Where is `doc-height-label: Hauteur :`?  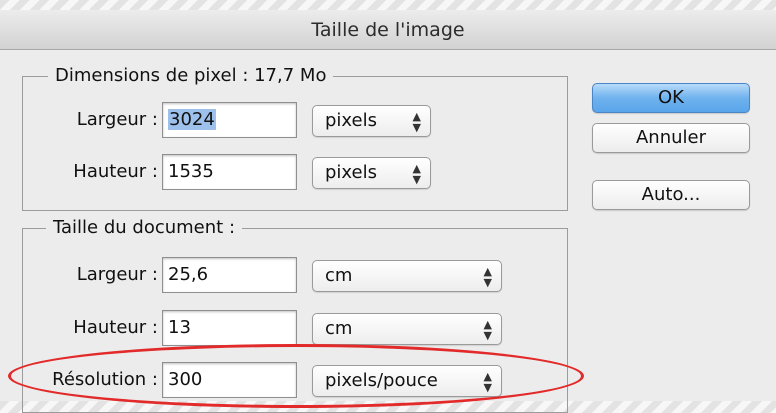 doc-height-label: Hauteur : is located at coordinates (115, 327).